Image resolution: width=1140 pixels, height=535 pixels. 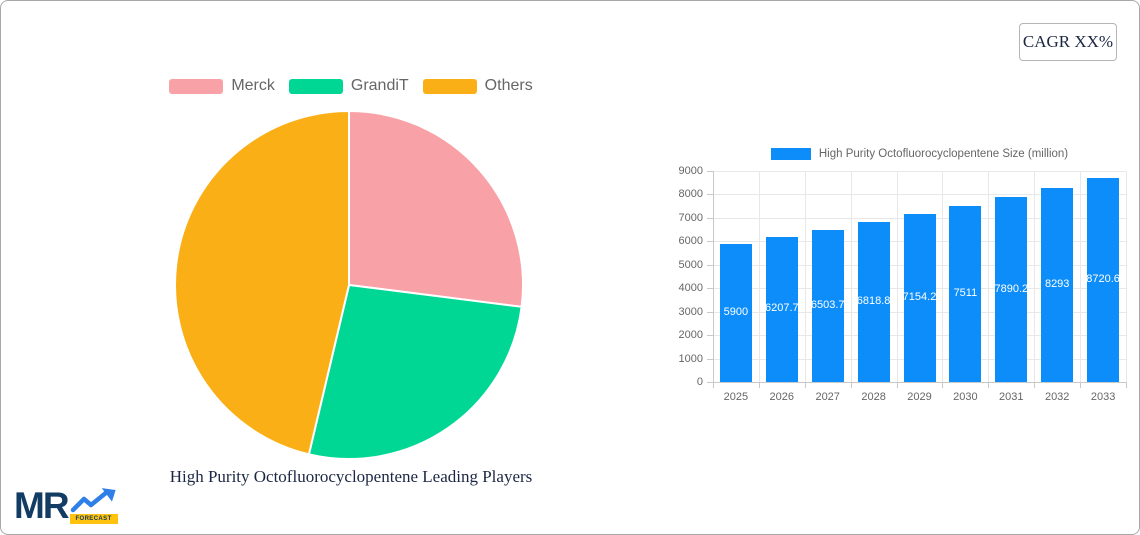 I want to click on cagr-badge-label: CAGR XX%, so click(x=1068, y=41).